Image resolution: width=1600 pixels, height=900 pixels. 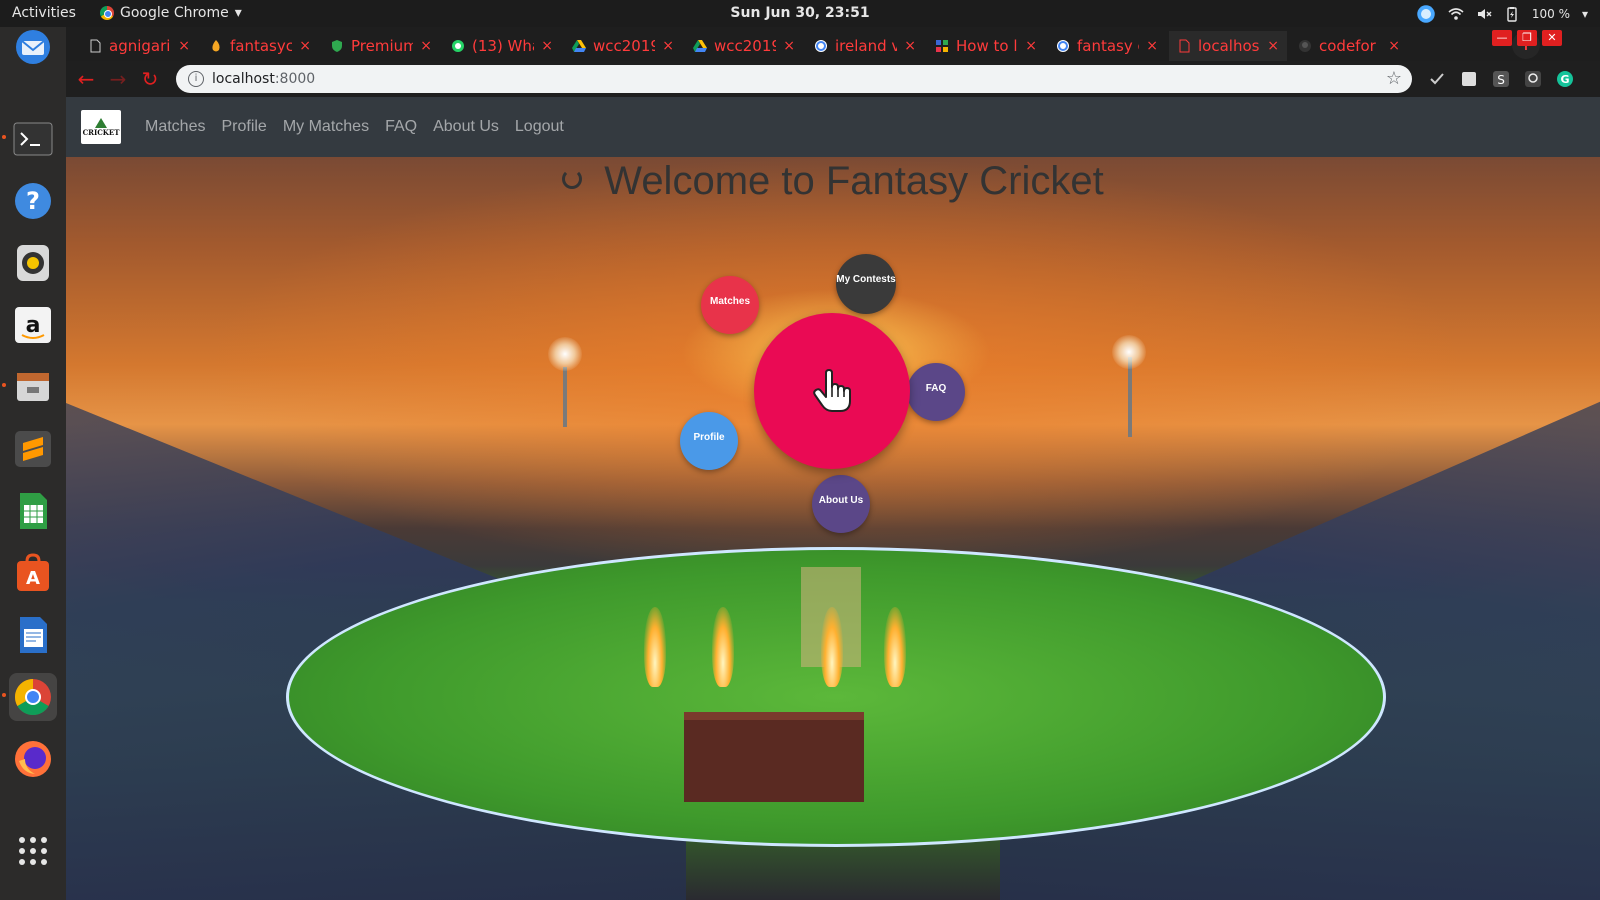 I want to click on browser-tab: codefor ×, so click(x=1349, y=46).